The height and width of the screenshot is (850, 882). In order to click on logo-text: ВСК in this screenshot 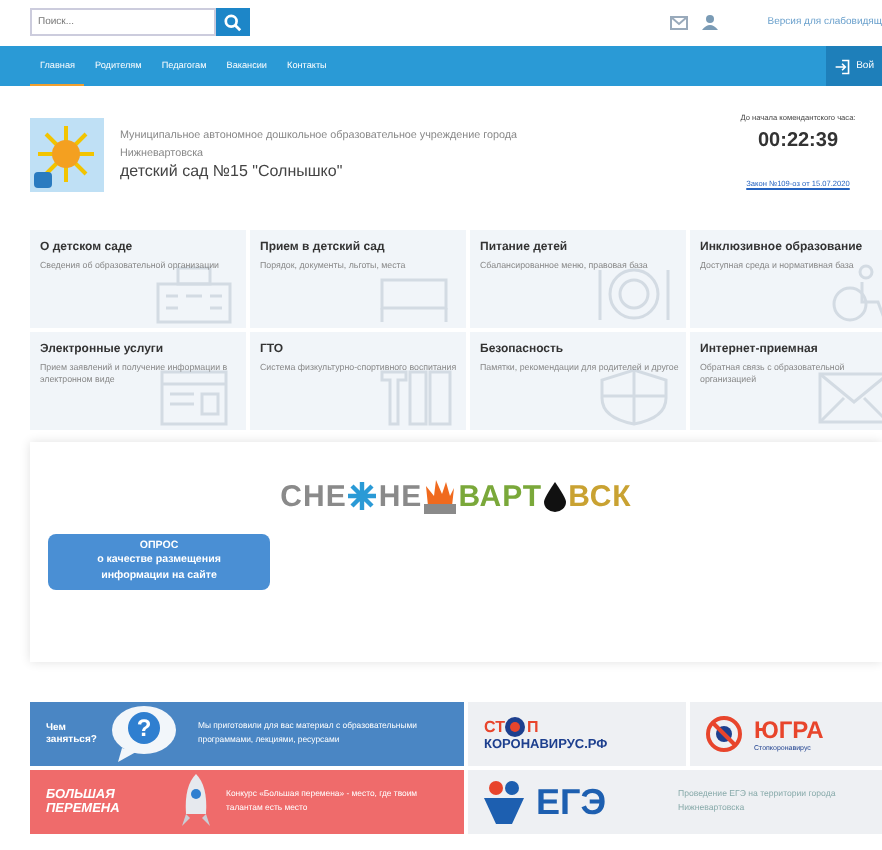, I will do `click(600, 496)`.